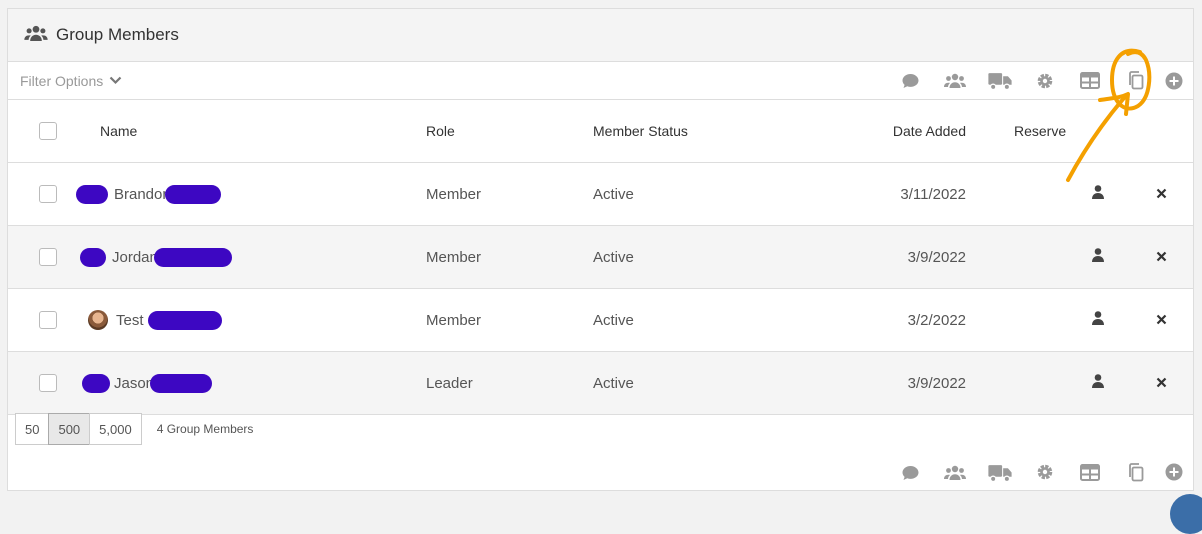  What do you see at coordinates (135, 257) in the screenshot?
I see `member-name: Jordan` at bounding box center [135, 257].